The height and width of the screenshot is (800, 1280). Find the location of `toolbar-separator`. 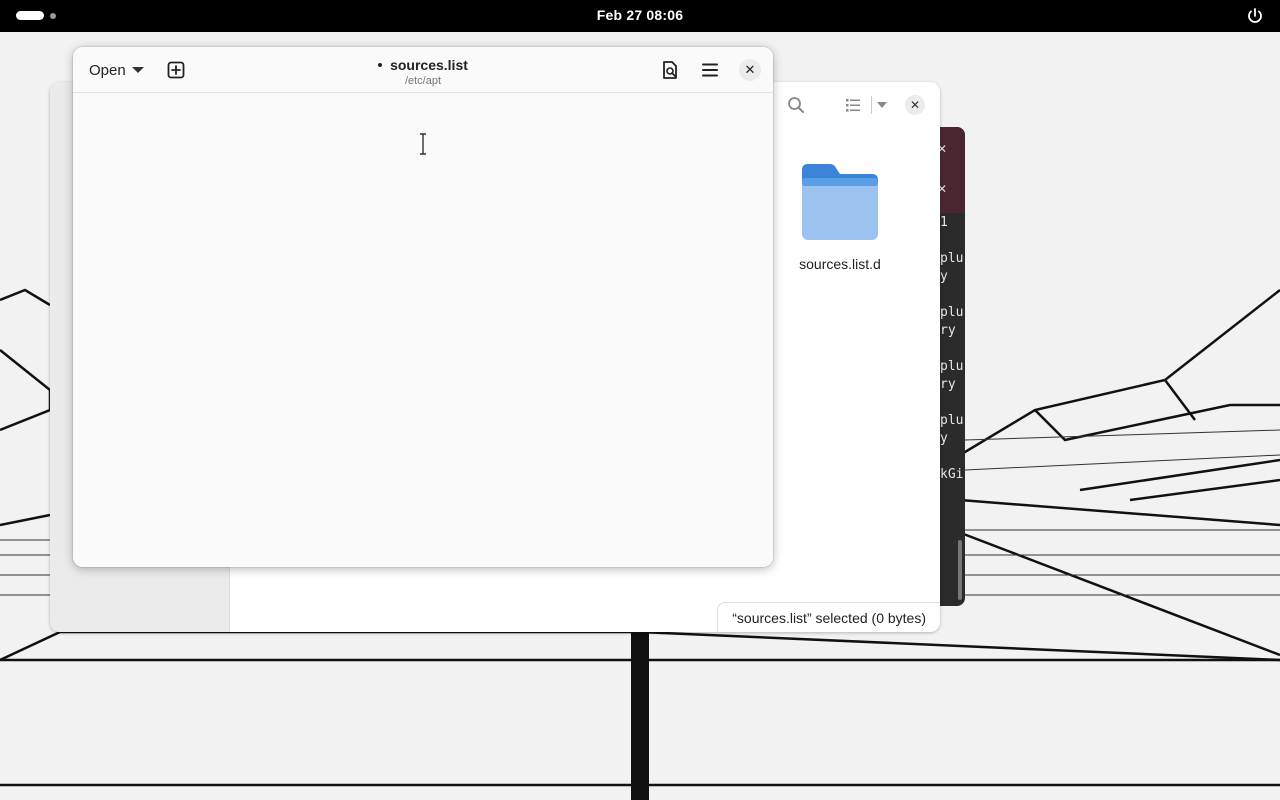

toolbar-separator is located at coordinates (871, 105).